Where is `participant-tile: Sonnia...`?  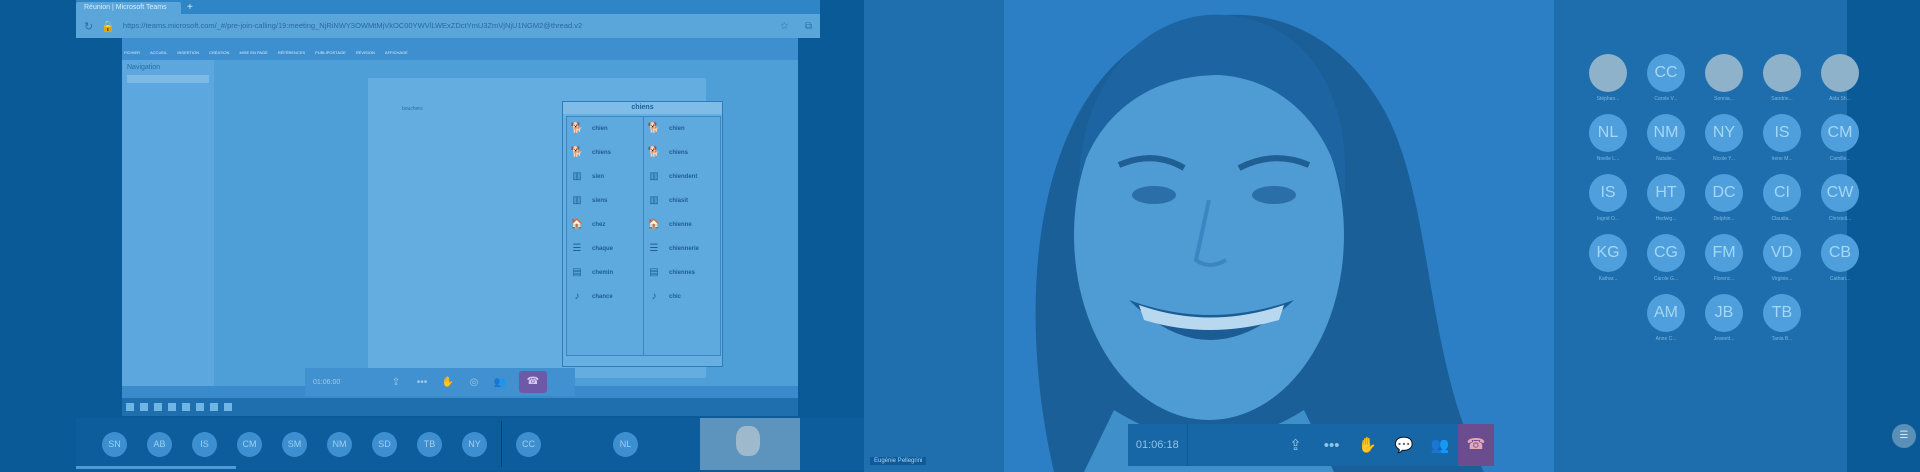
participant-tile: Sonnia... is located at coordinates (1724, 78).